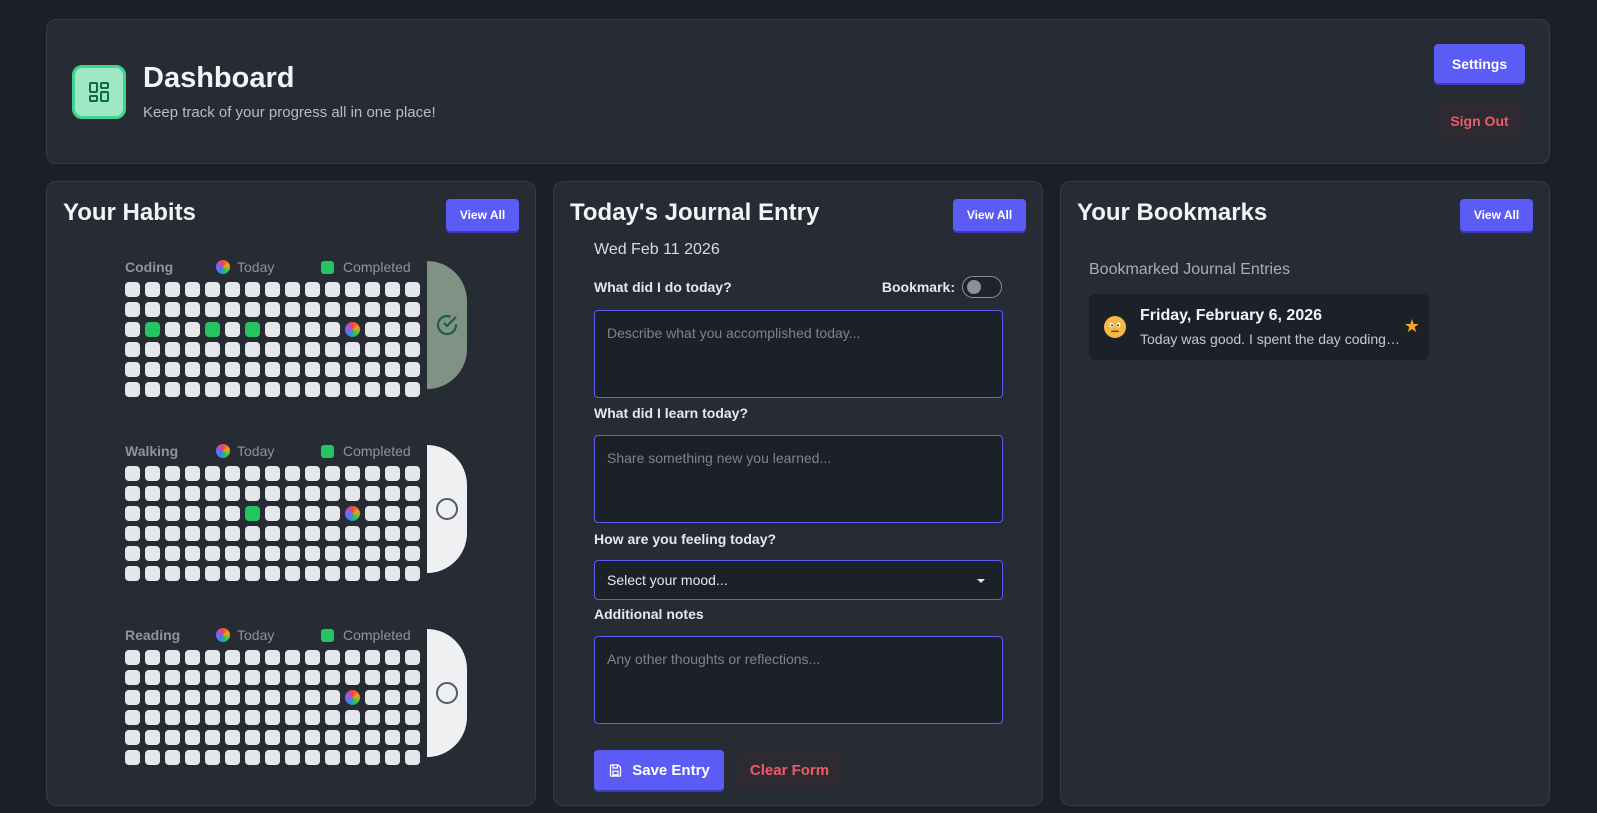 The height and width of the screenshot is (813, 1597). I want to click on clear-form-button: Clear Form, so click(789, 770).